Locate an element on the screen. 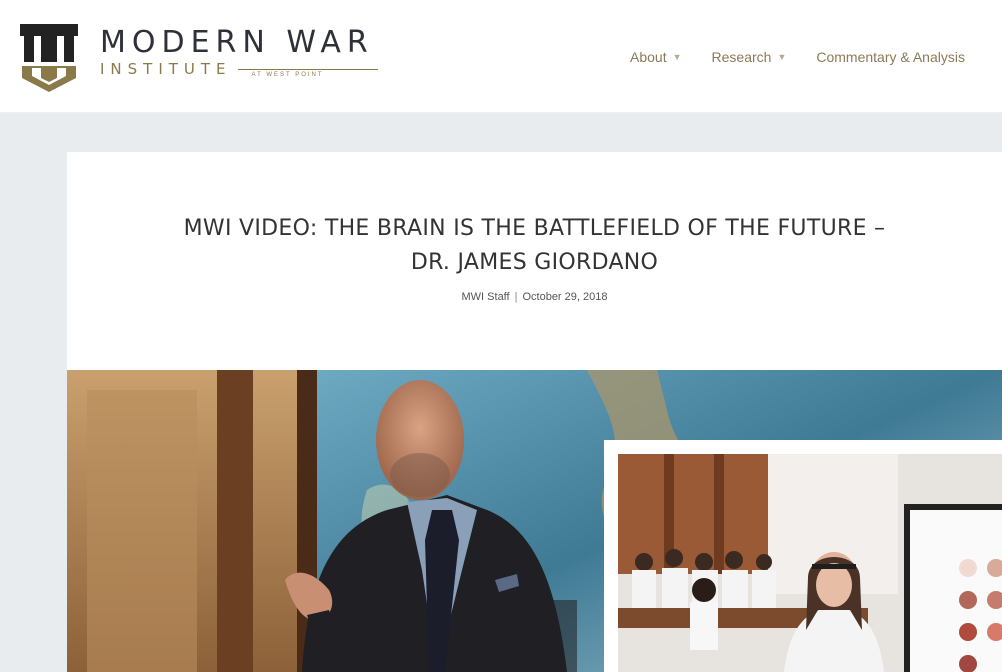  brand-divider: AT WEST POINT is located at coordinates (307, 73).